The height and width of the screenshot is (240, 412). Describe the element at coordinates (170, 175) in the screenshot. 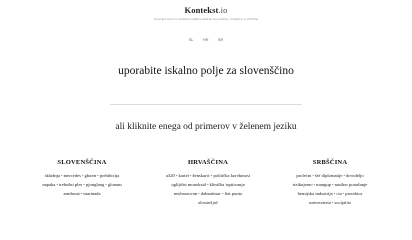

I see `example-link: a320` at that location.